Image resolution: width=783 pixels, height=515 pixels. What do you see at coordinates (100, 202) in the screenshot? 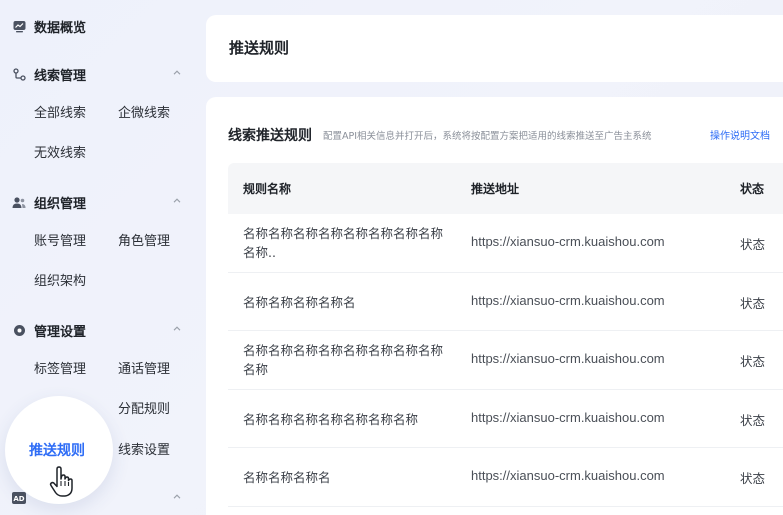
I see `sidebar-group-organization: 组织管理` at bounding box center [100, 202].